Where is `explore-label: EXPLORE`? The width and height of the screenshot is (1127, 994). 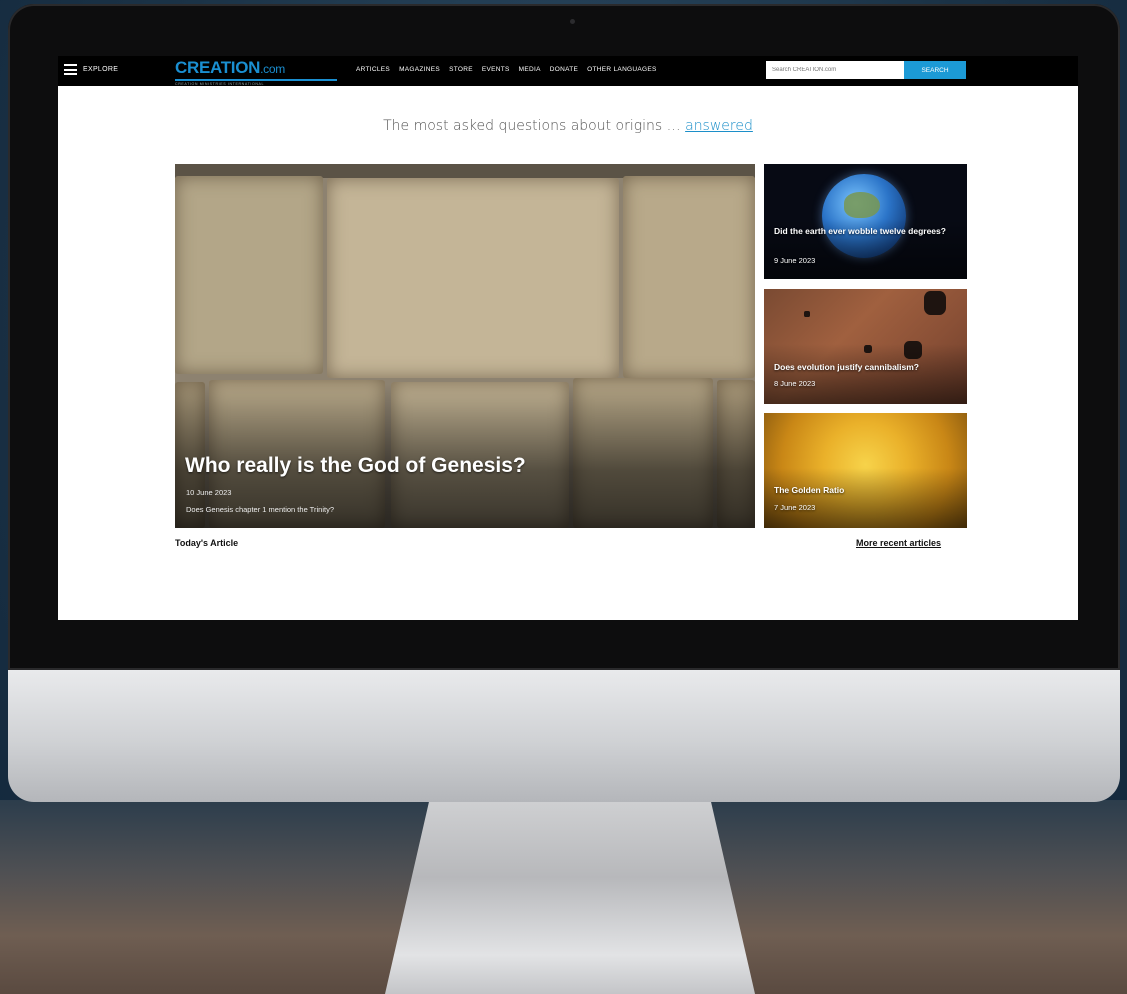 explore-label: EXPLORE is located at coordinates (101, 69).